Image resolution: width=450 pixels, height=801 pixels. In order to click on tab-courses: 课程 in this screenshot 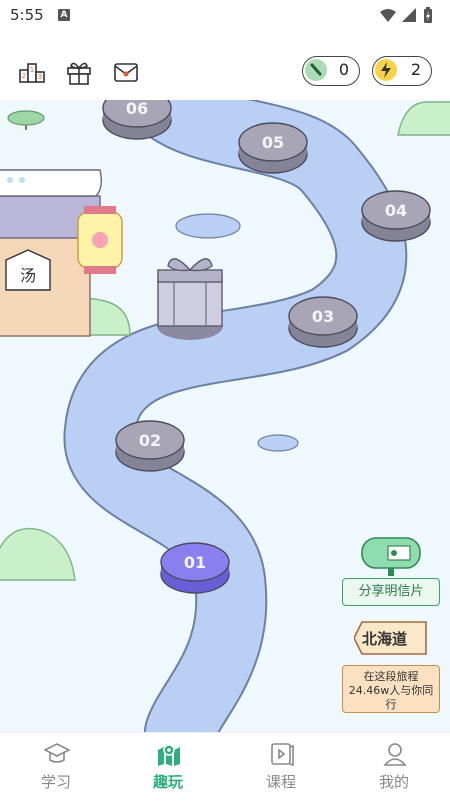, I will do `click(281, 767)`.